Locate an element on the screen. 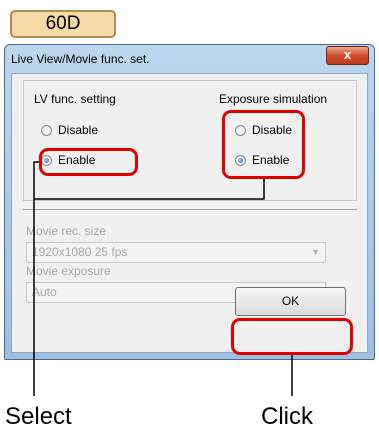  select-leader-line is located at coordinates (36, 278).